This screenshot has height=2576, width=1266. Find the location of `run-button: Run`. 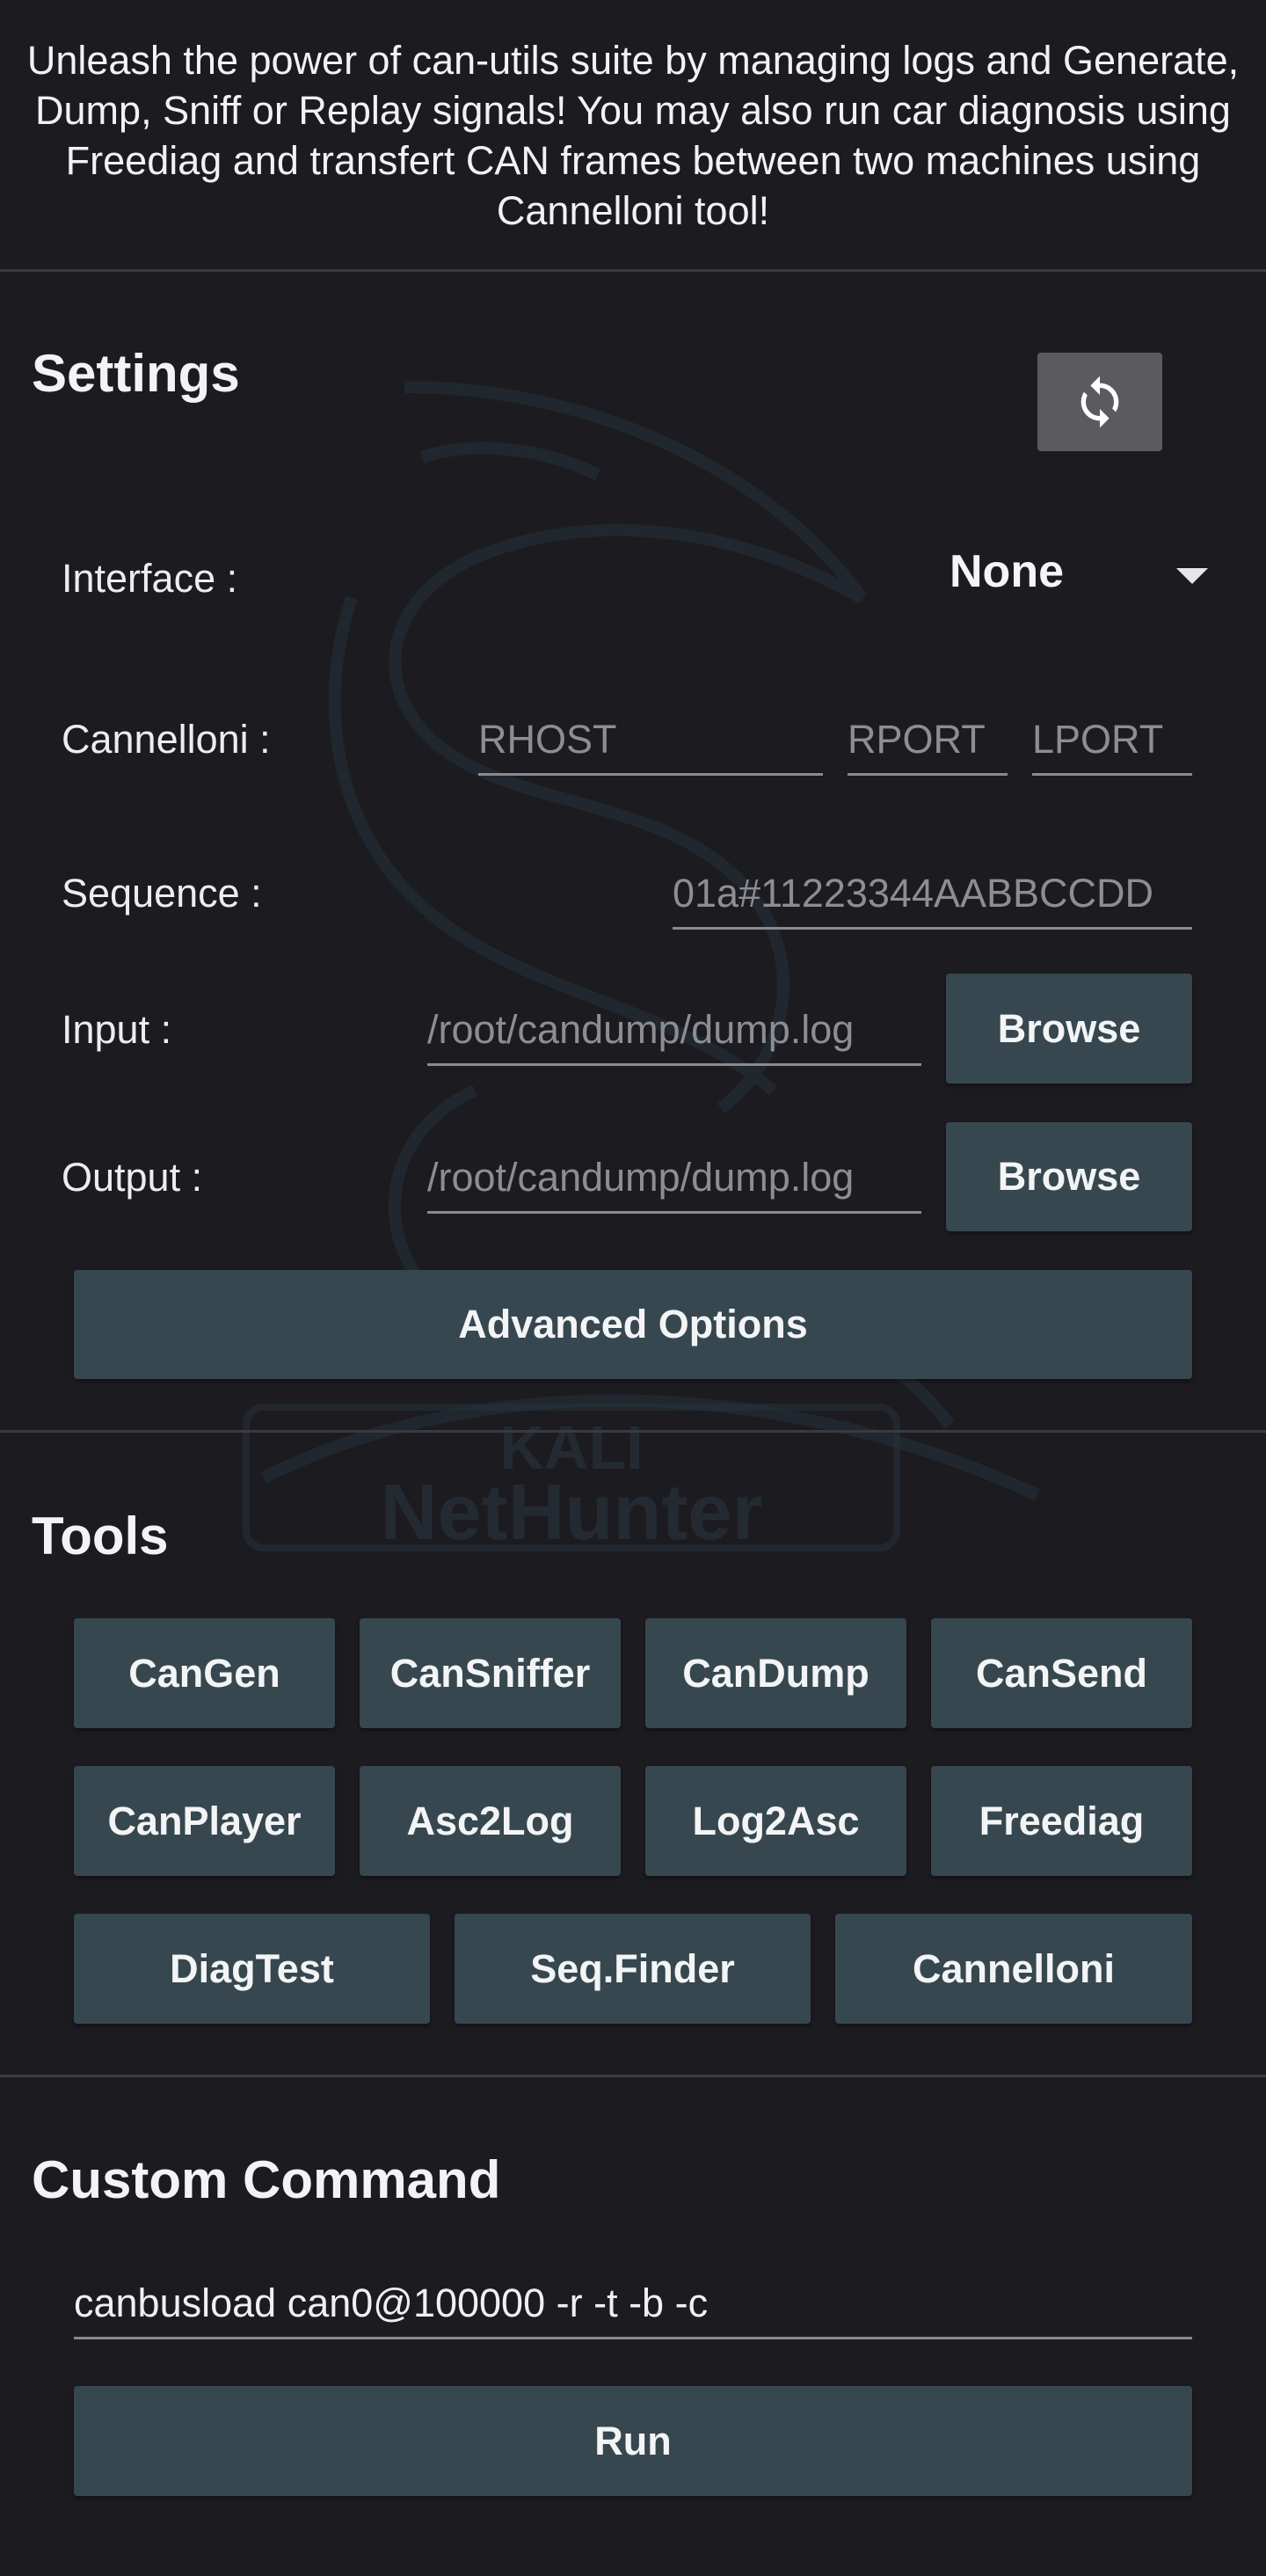

run-button: Run is located at coordinates (633, 2441).